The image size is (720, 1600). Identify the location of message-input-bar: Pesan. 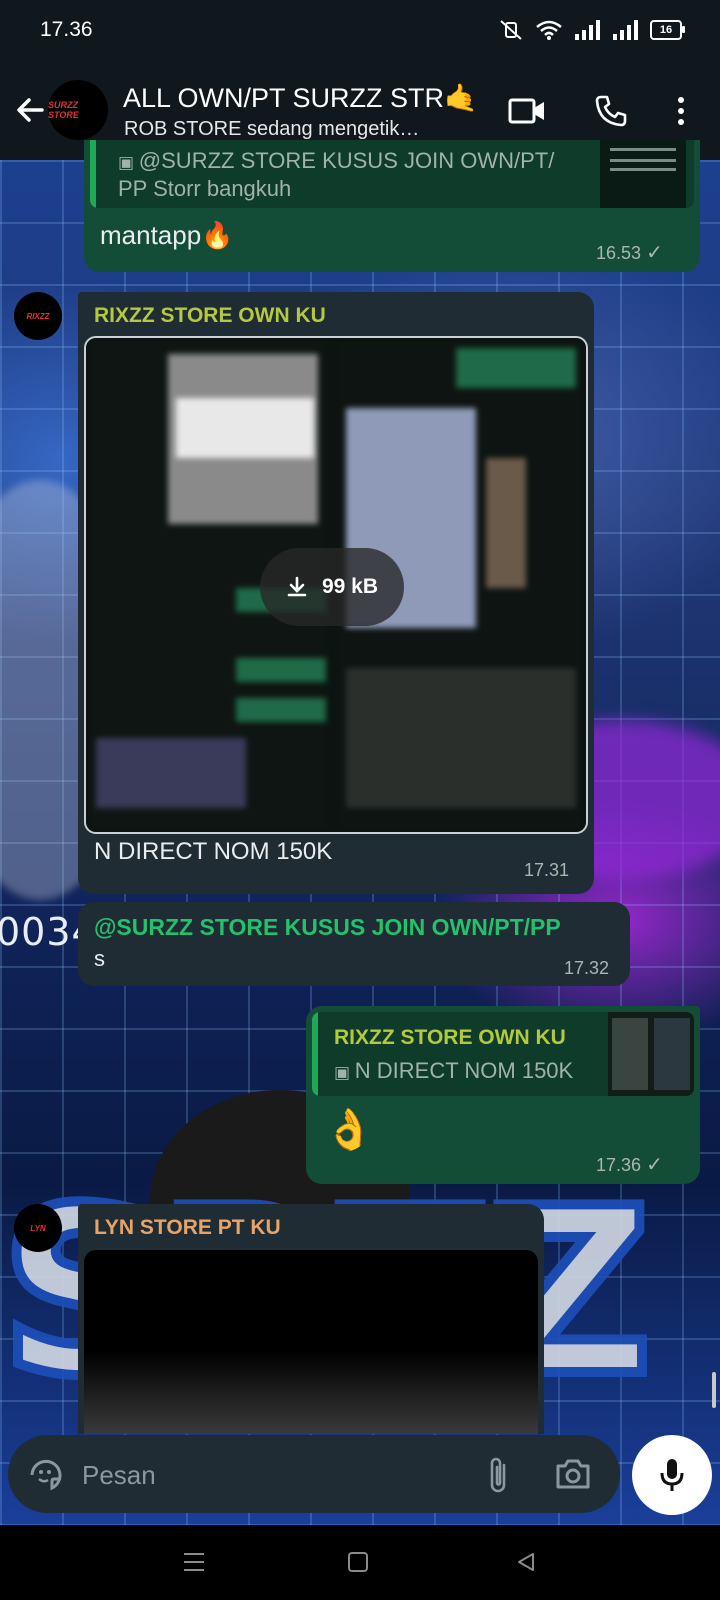
(314, 1474).